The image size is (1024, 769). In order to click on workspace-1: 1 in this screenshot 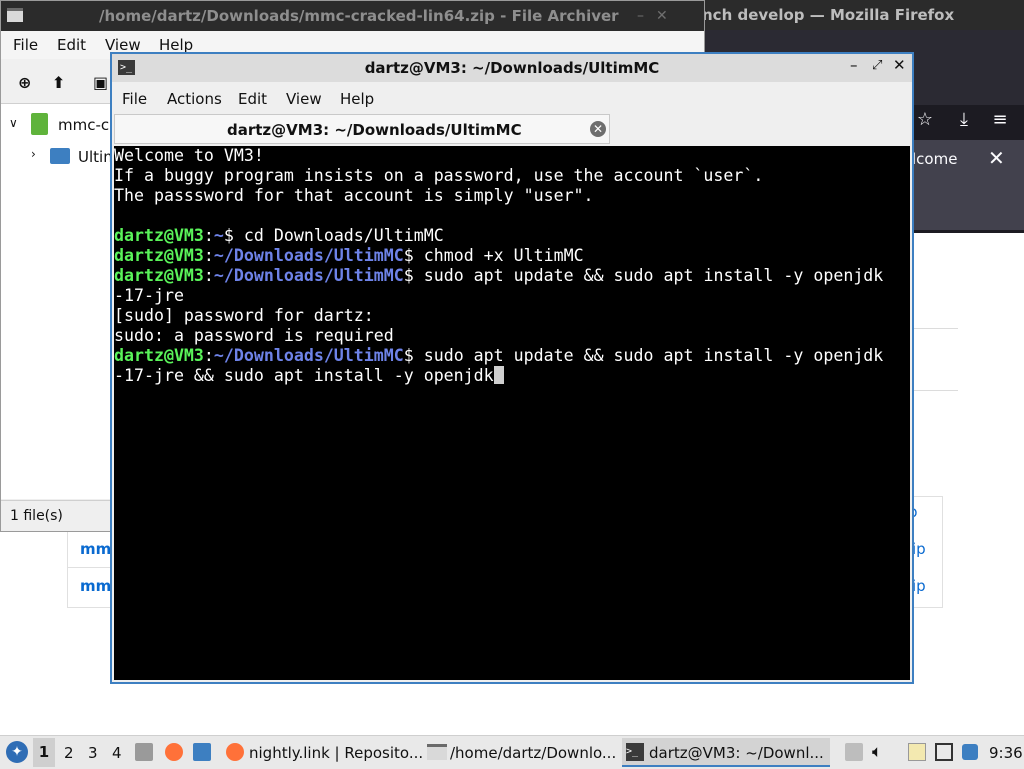, I will do `click(44, 752)`.